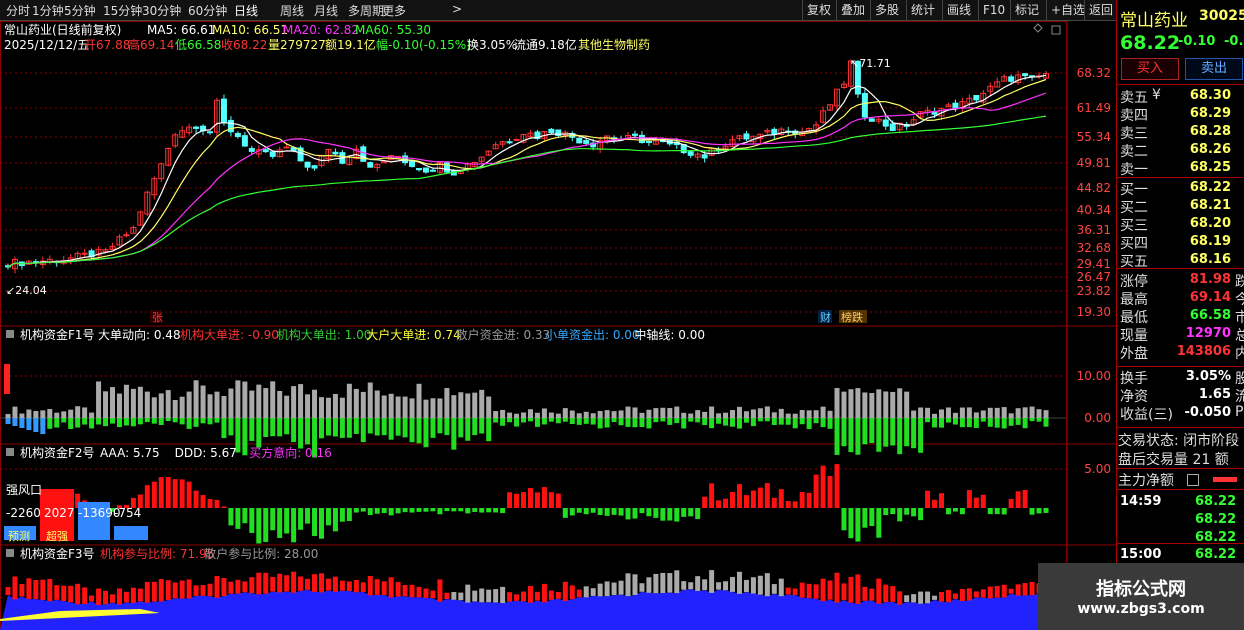  What do you see at coordinates (1134, 336) in the screenshot?
I see `stat-3-label: 现量` at bounding box center [1134, 336].